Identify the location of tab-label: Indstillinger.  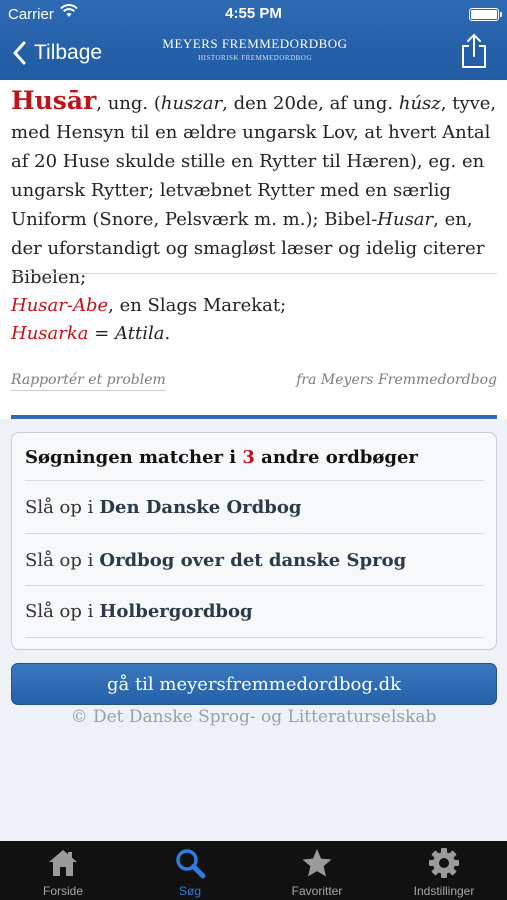
(444, 891).